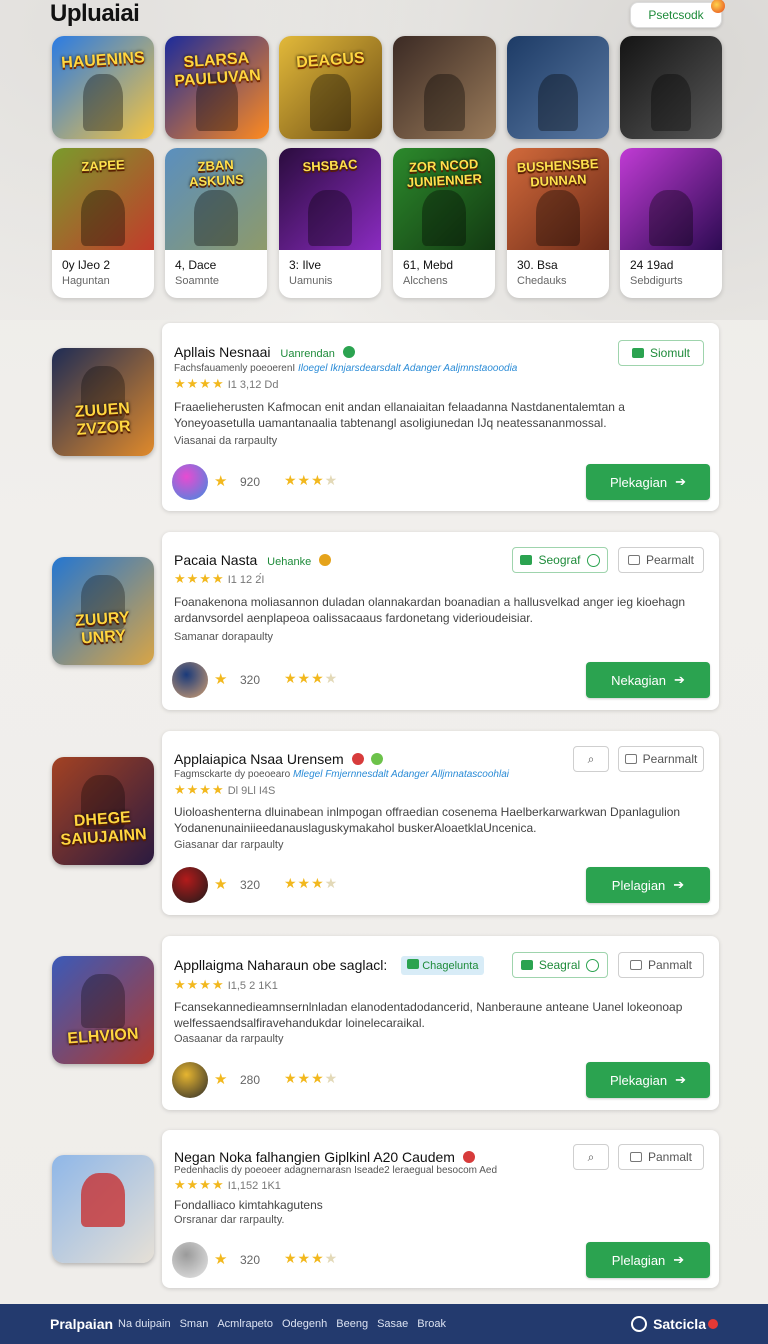  Describe the element at coordinates (431, 1324) in the screenshot. I see `footer-link: Broak` at that location.